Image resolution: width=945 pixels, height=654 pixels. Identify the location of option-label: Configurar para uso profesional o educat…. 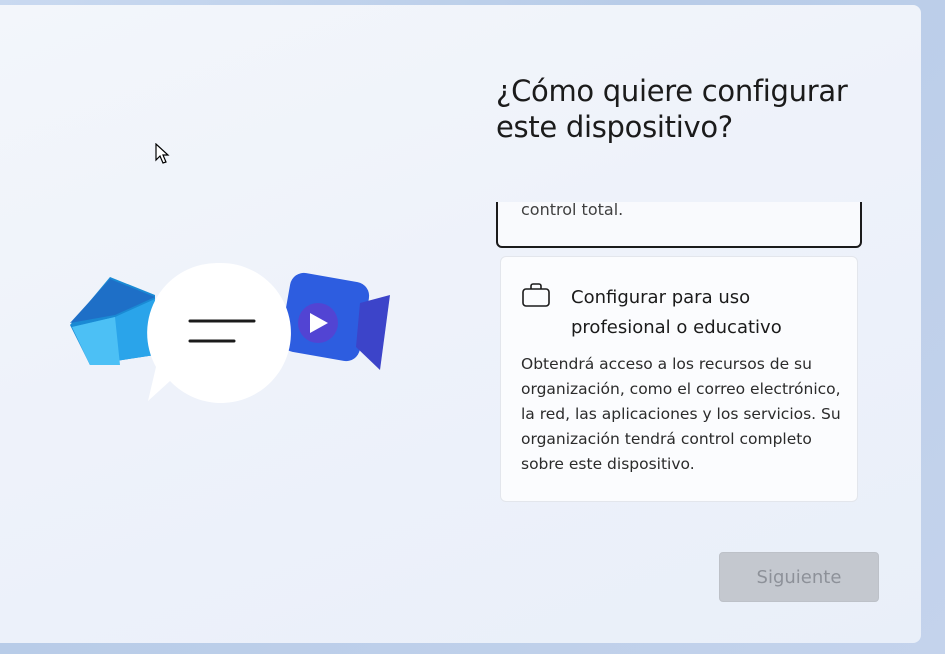
(676, 312).